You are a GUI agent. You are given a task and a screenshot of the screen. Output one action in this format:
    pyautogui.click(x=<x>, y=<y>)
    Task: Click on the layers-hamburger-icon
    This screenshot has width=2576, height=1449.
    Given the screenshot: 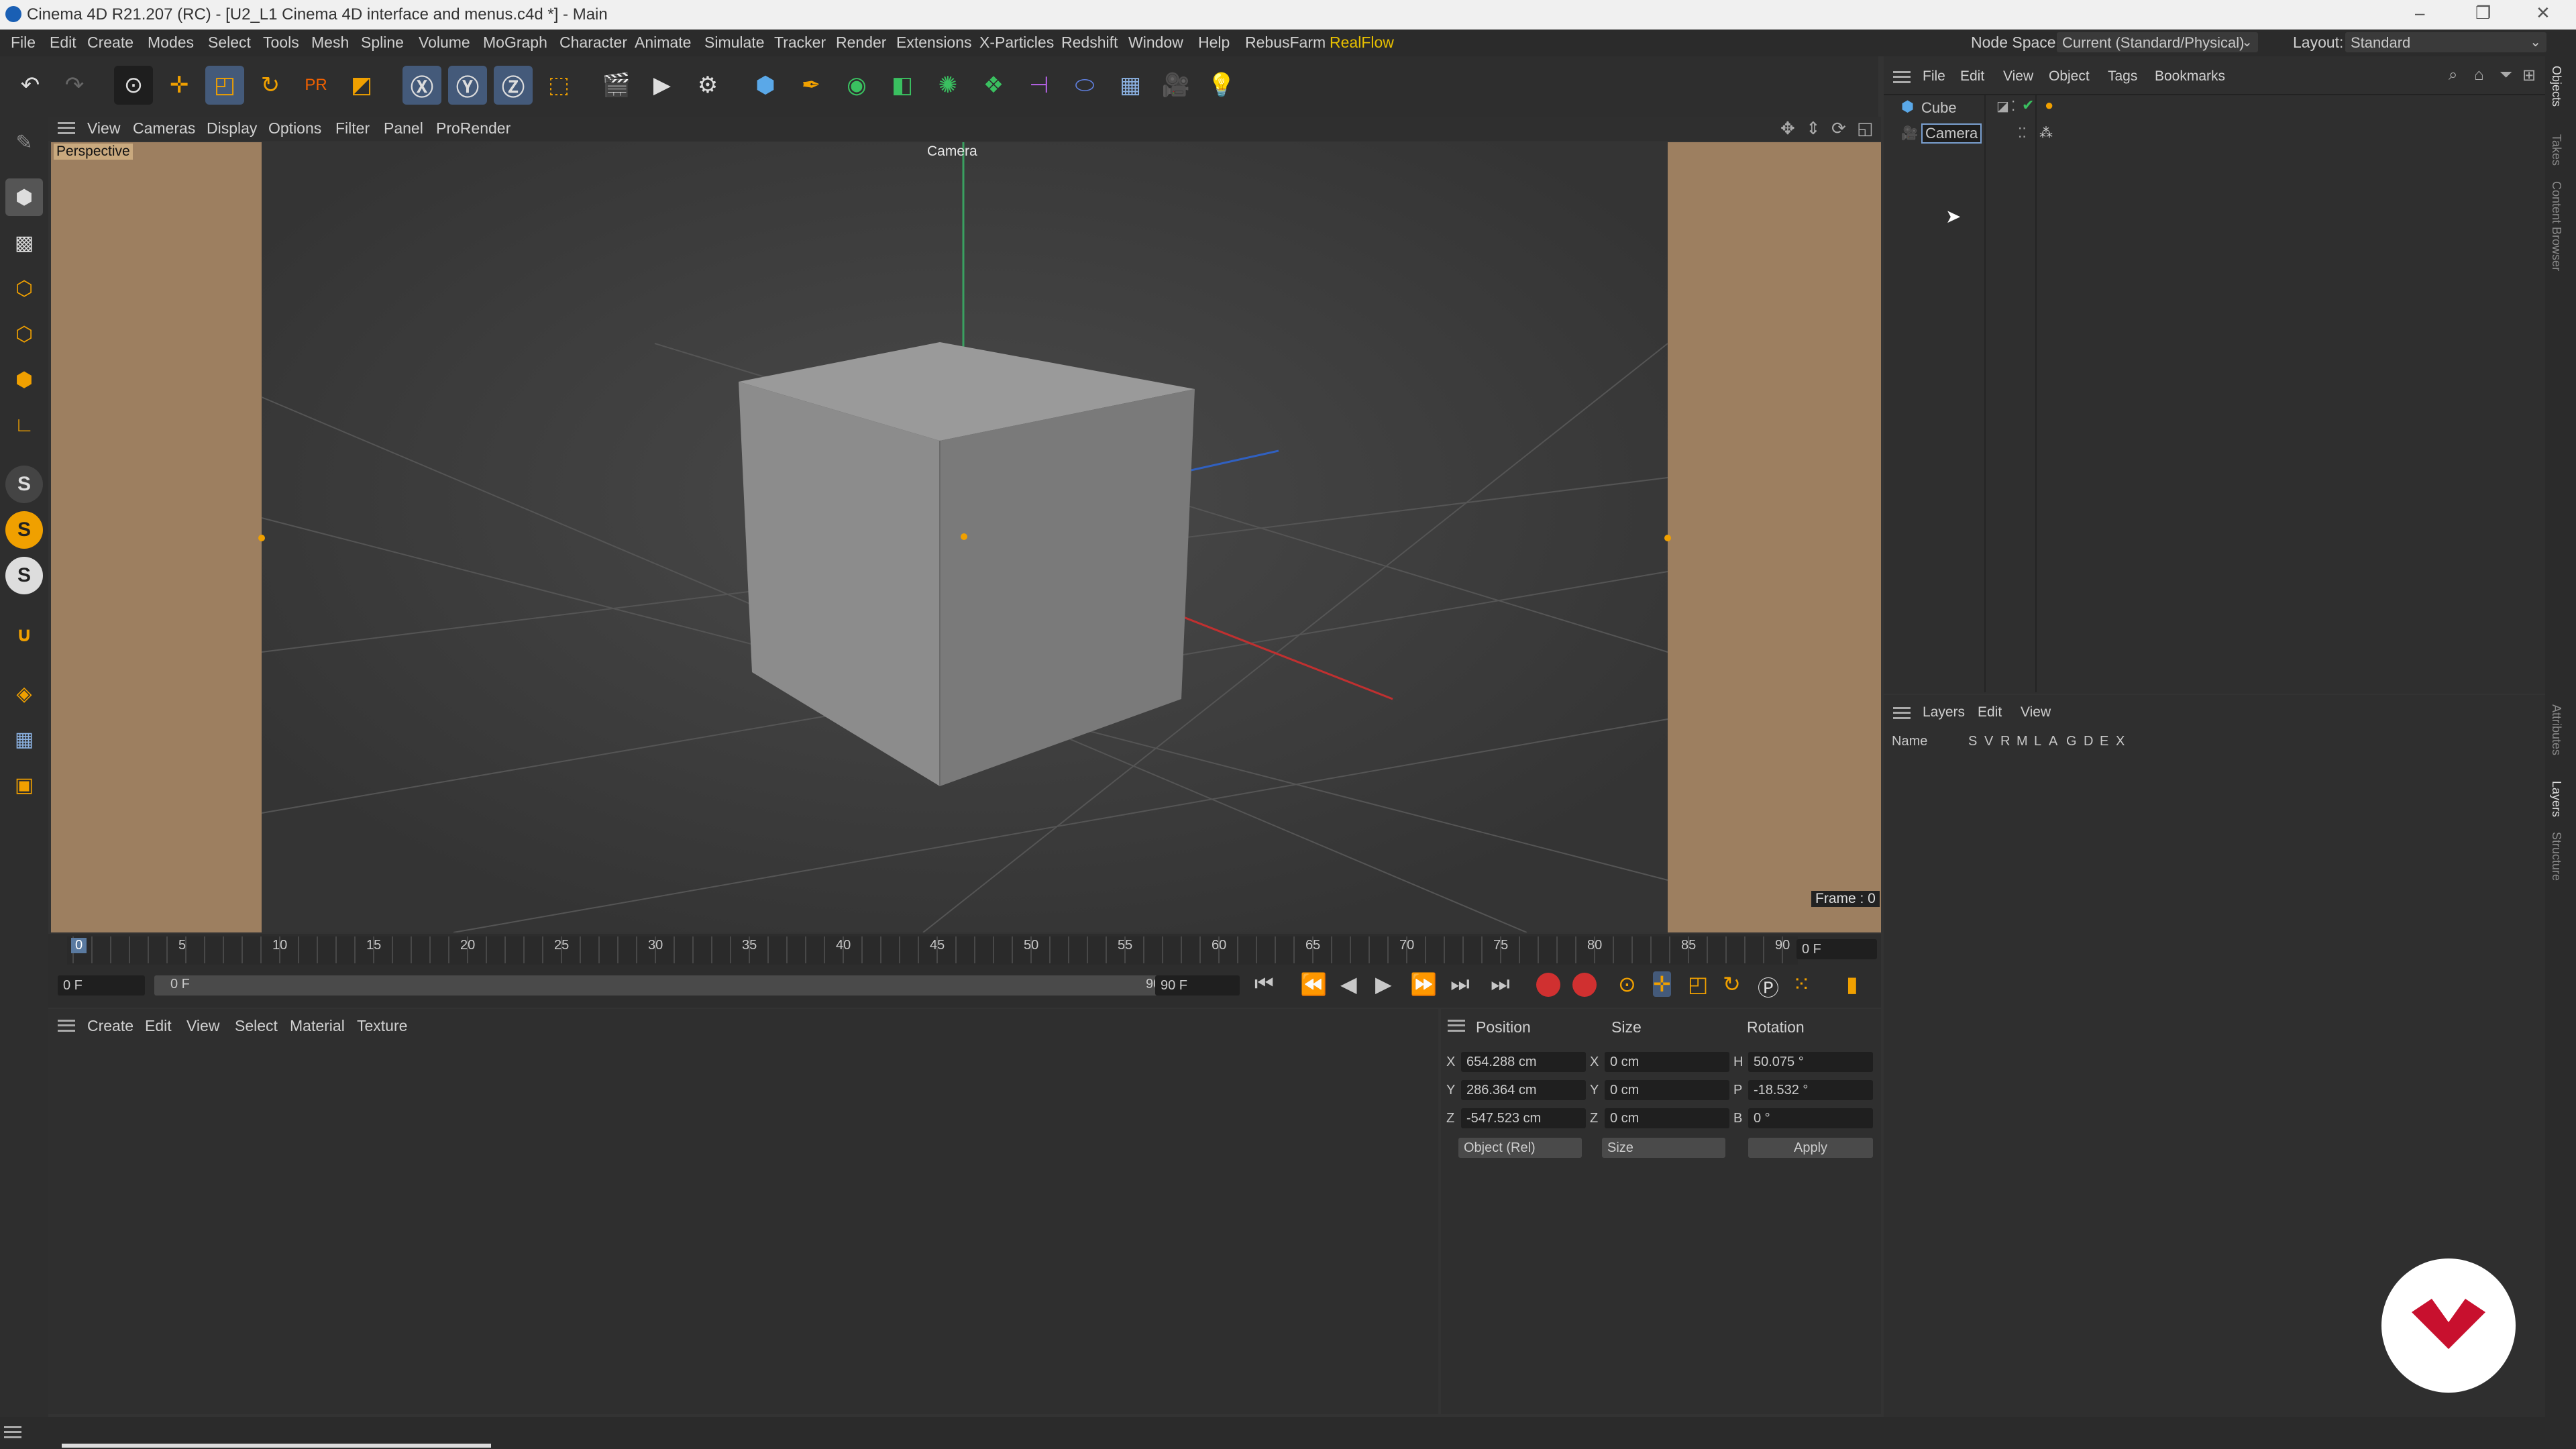 What is the action you would take?
    pyautogui.click(x=1902, y=713)
    